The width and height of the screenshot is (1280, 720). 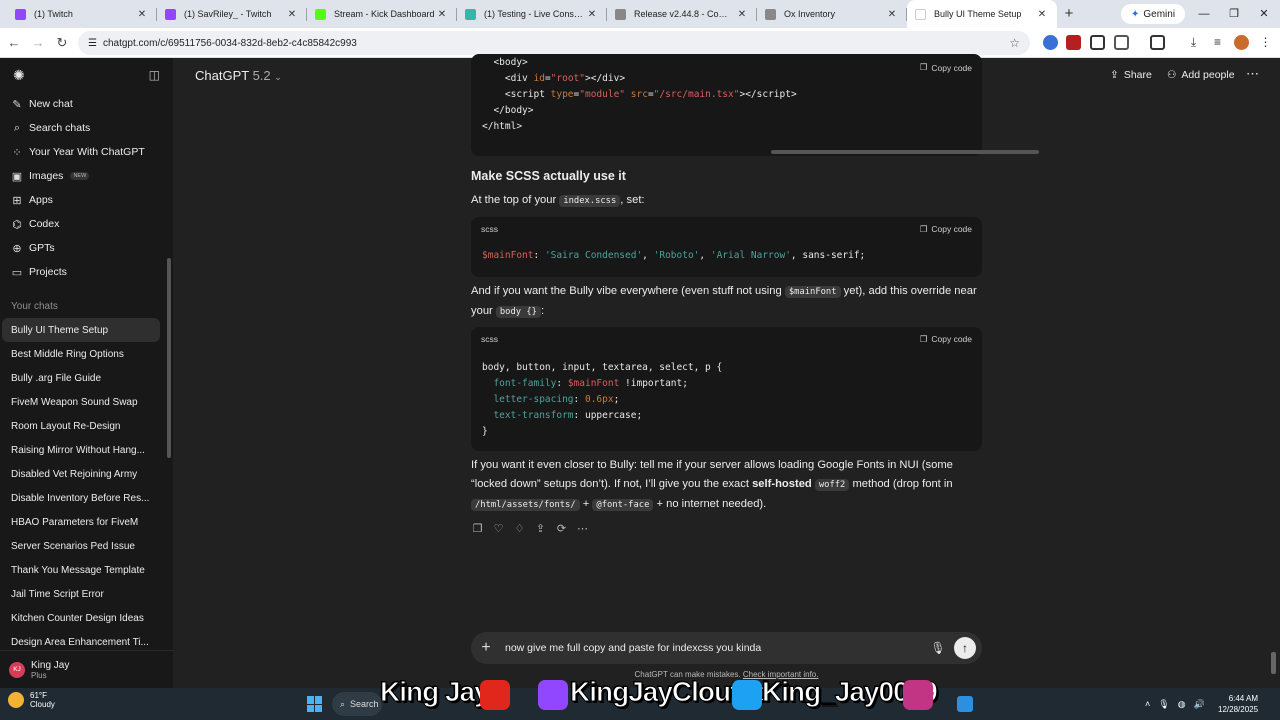 I want to click on close-window-icon: ✕, so click(x=1264, y=14).